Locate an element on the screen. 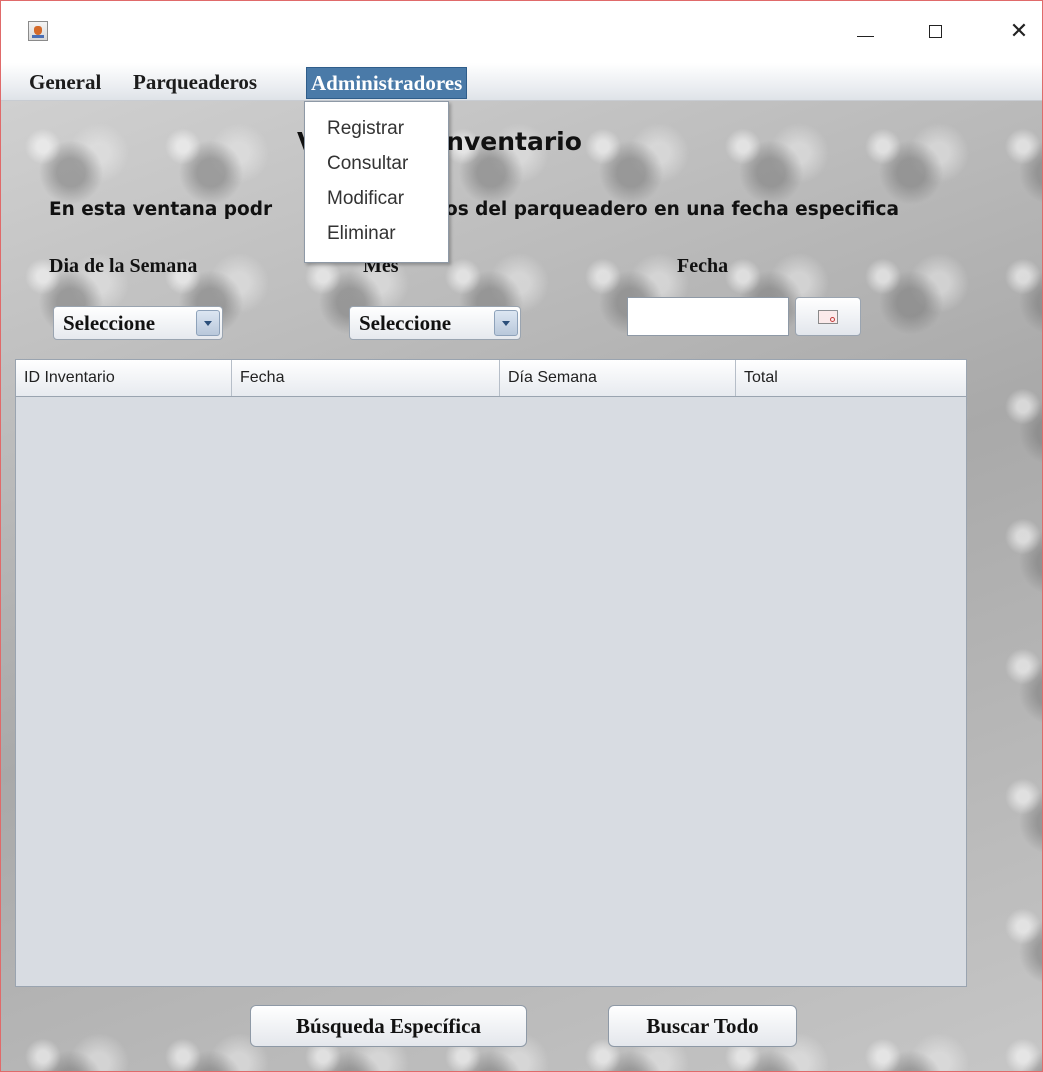 The height and width of the screenshot is (1072, 1043). specific-search-button: Búsqueda Específica is located at coordinates (388, 1026).